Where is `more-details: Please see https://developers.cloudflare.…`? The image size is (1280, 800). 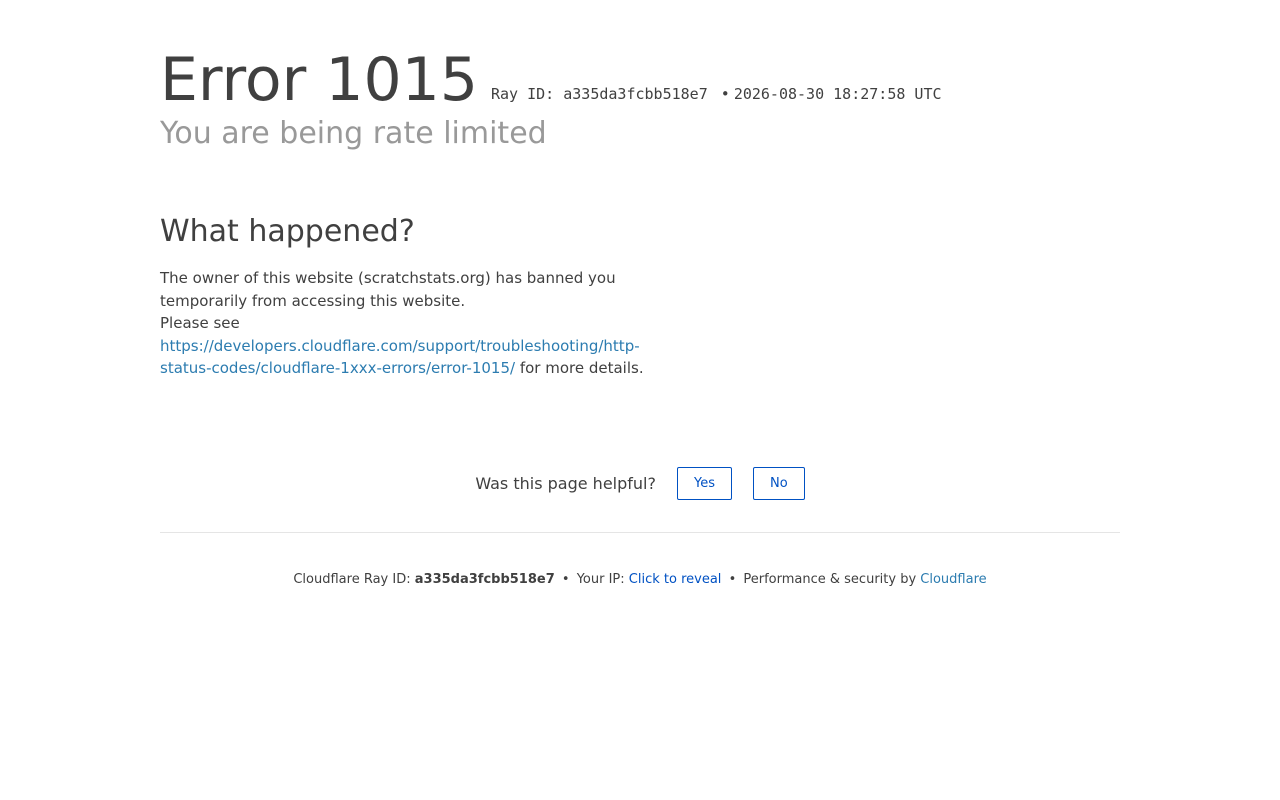
more-details: Please see https://developers.cloudflare.… is located at coordinates (405, 346).